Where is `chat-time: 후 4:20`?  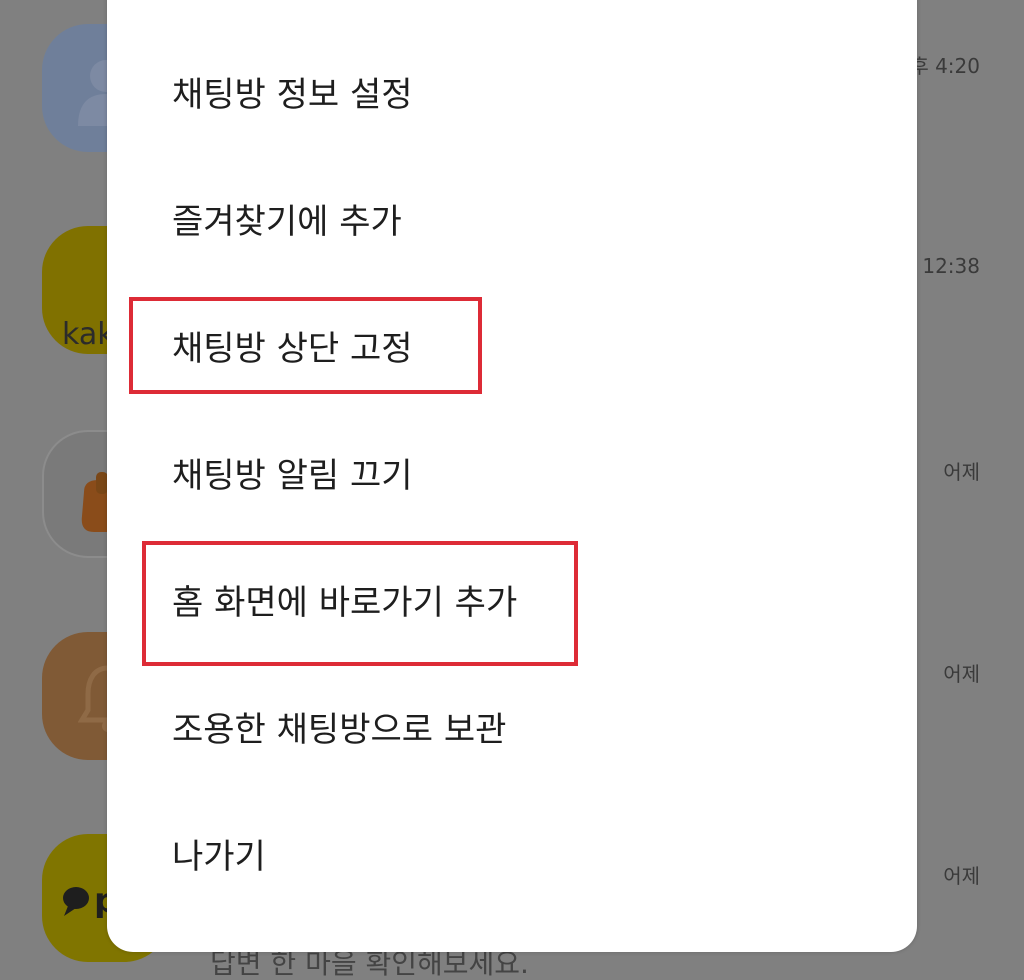 chat-time: 후 4:20 is located at coordinates (945, 66).